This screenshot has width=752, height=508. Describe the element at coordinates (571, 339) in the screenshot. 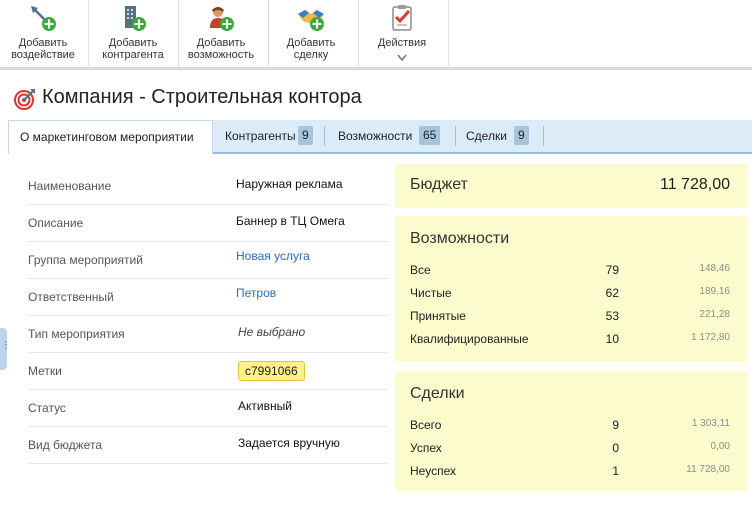

I see `opportunity-row: Квалифицированные 10 1 172,80` at that location.